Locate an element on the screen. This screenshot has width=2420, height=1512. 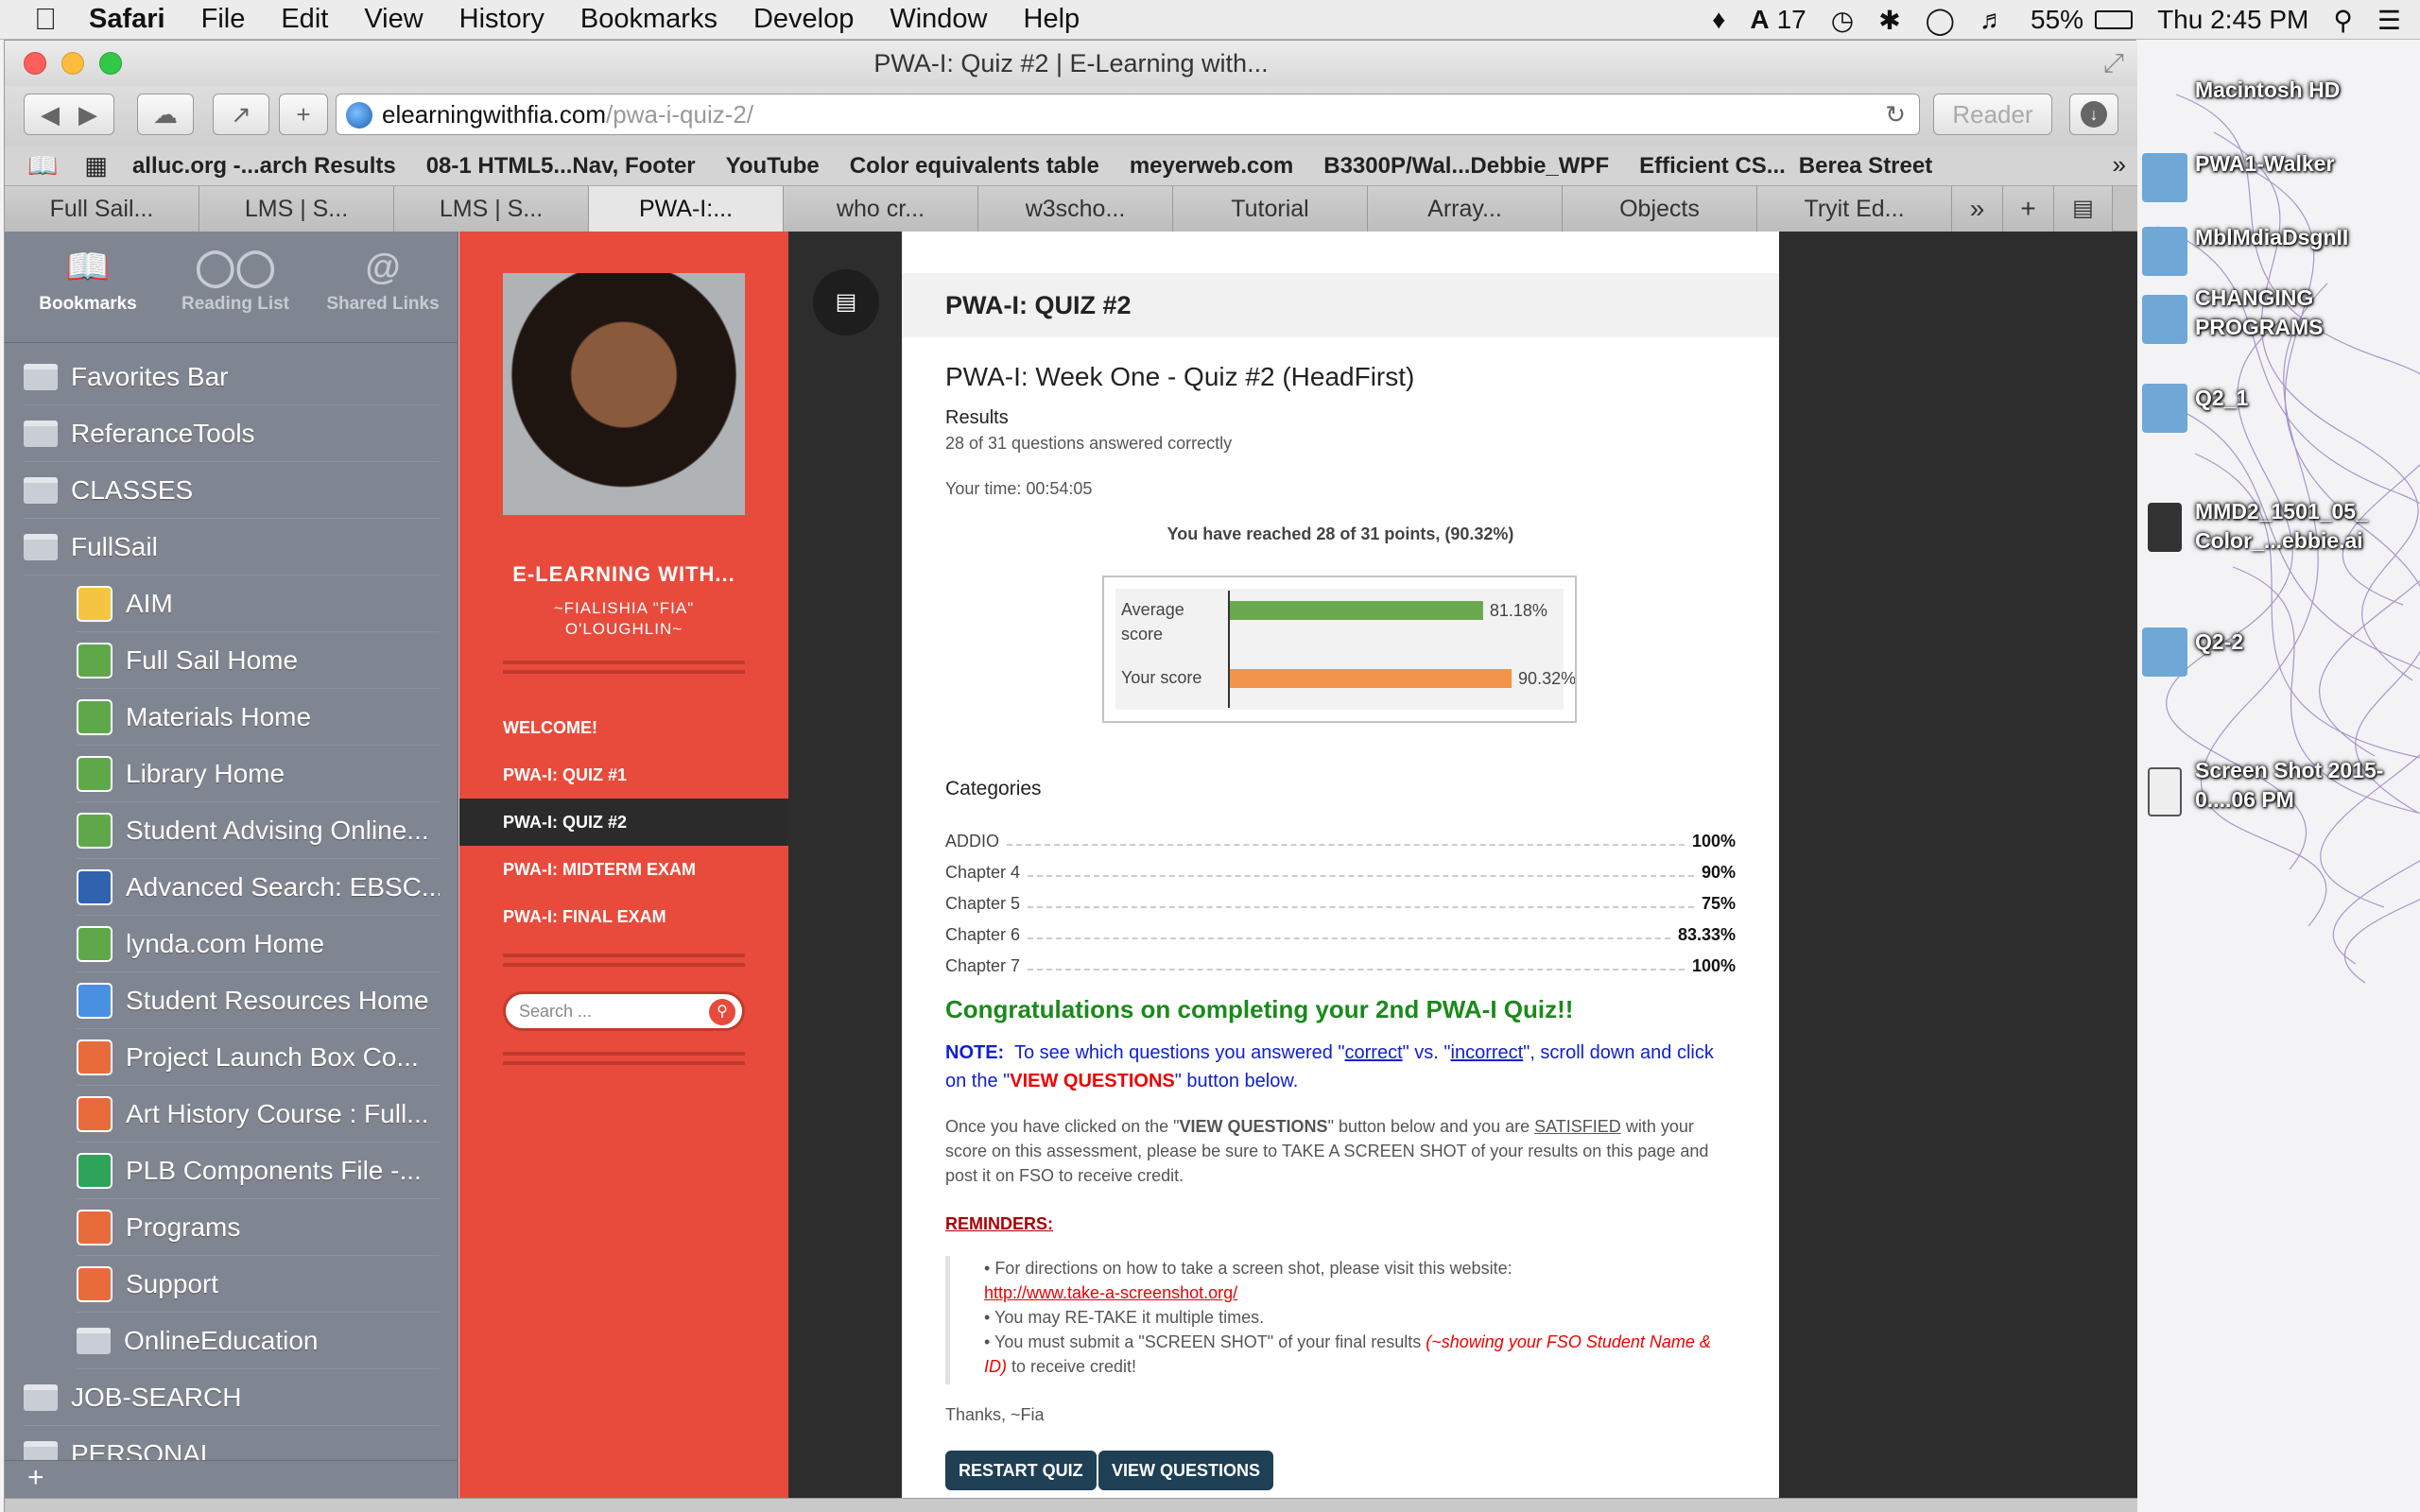
back-forward-buttons: ◀ ▶ is located at coordinates (69, 114).